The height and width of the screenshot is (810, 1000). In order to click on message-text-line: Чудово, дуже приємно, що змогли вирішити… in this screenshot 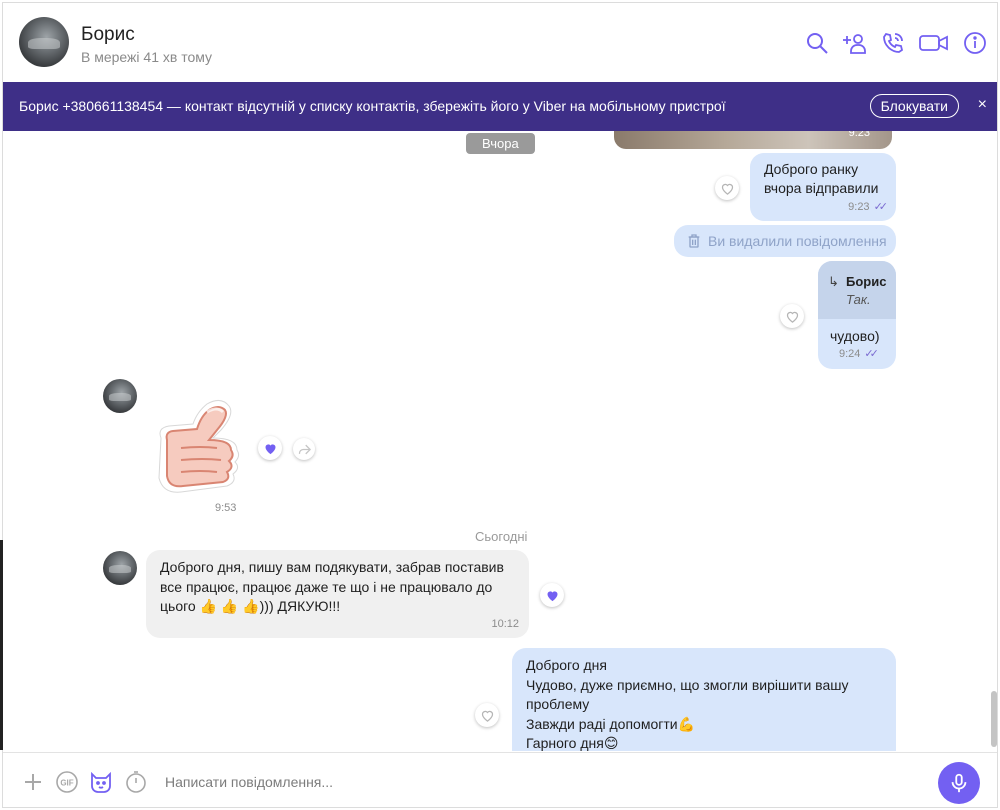, I will do `click(687, 684)`.